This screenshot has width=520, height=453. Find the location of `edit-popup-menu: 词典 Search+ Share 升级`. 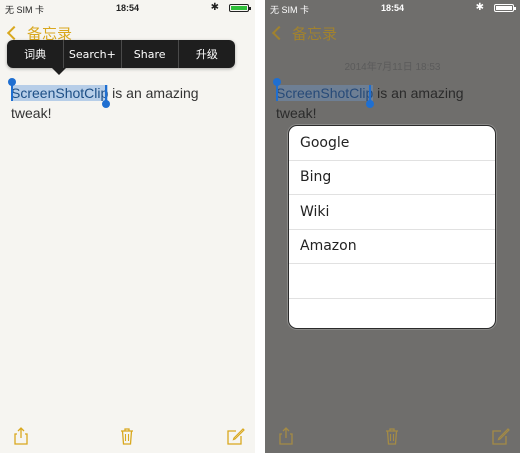

edit-popup-menu: 词典 Search+ Share 升级 is located at coordinates (121, 54).